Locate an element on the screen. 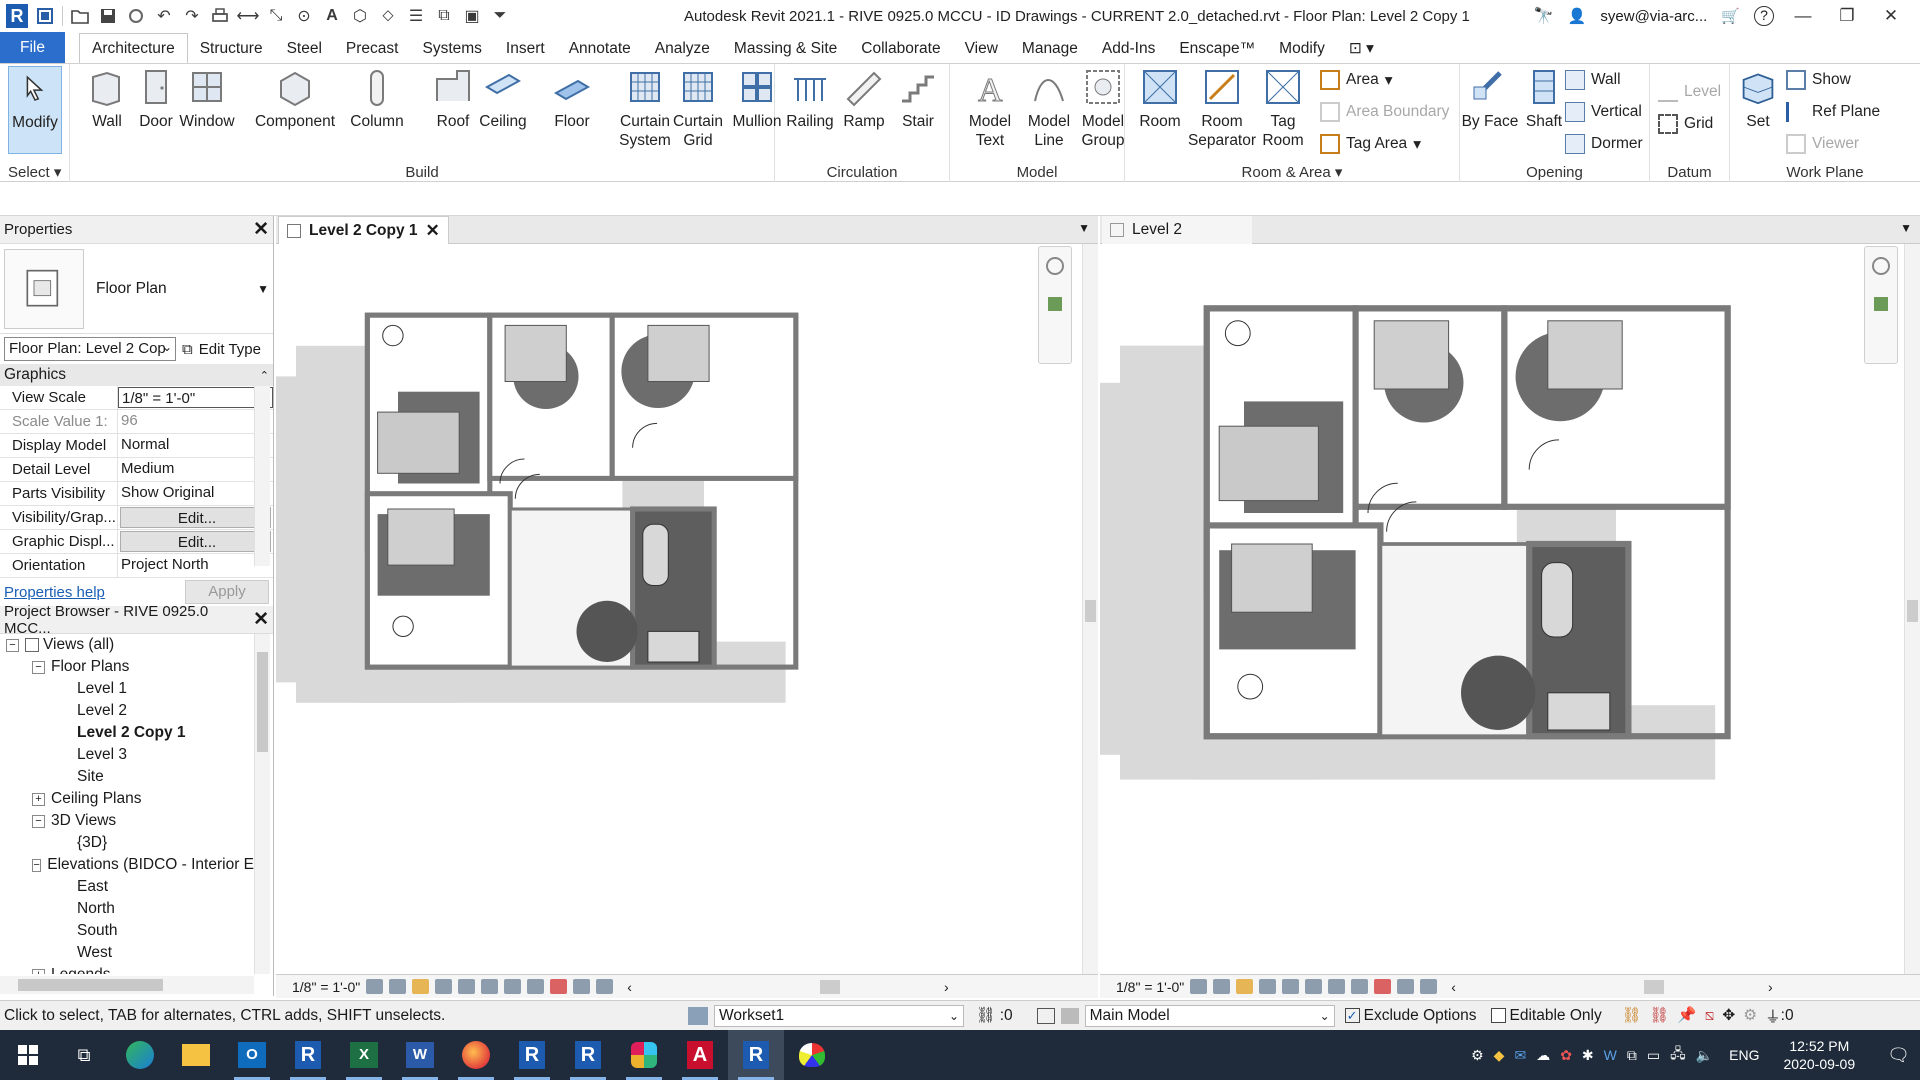 Image resolution: width=1920 pixels, height=1080 pixels. browser-node: + Ceiling Plans is located at coordinates (127, 799).